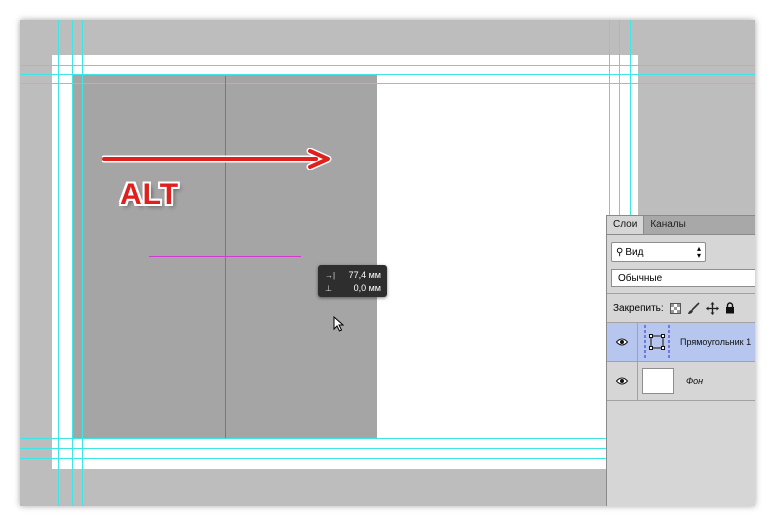 The height and width of the screenshot is (527, 777). I want to click on alt-key-label: ALT, so click(150, 194).